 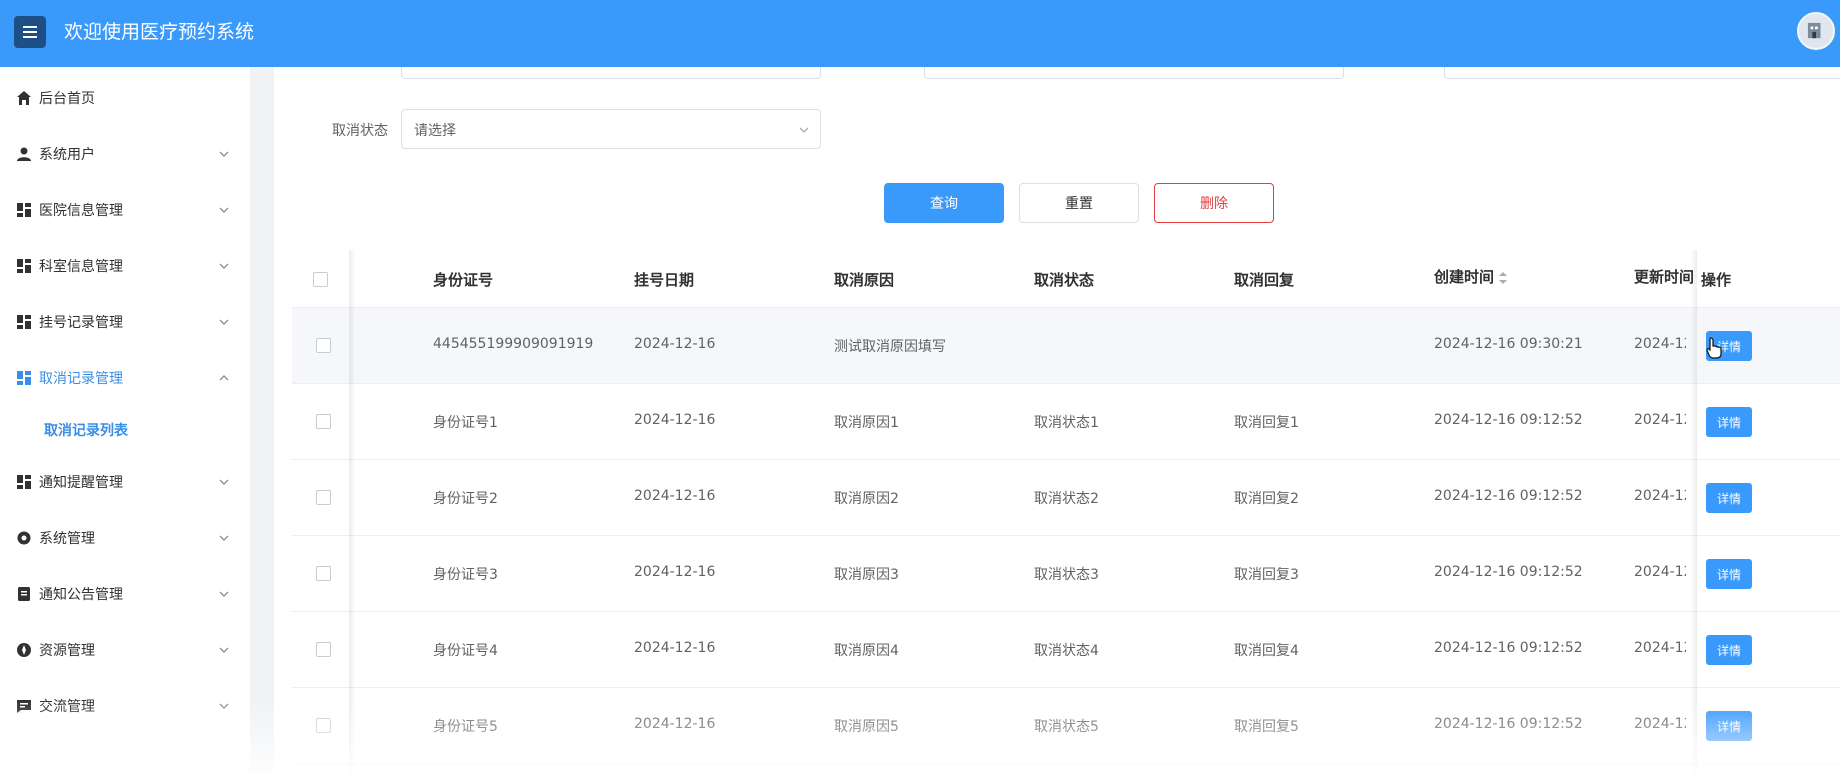 What do you see at coordinates (67, 651) in the screenshot?
I see `sidebar-item-label: 资源管理` at bounding box center [67, 651].